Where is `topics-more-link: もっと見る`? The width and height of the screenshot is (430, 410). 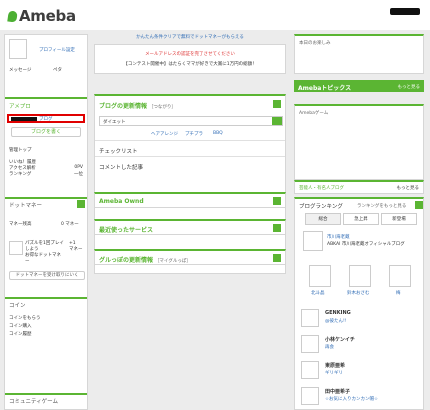
topics-more-link: もっと見る is located at coordinates (409, 87).